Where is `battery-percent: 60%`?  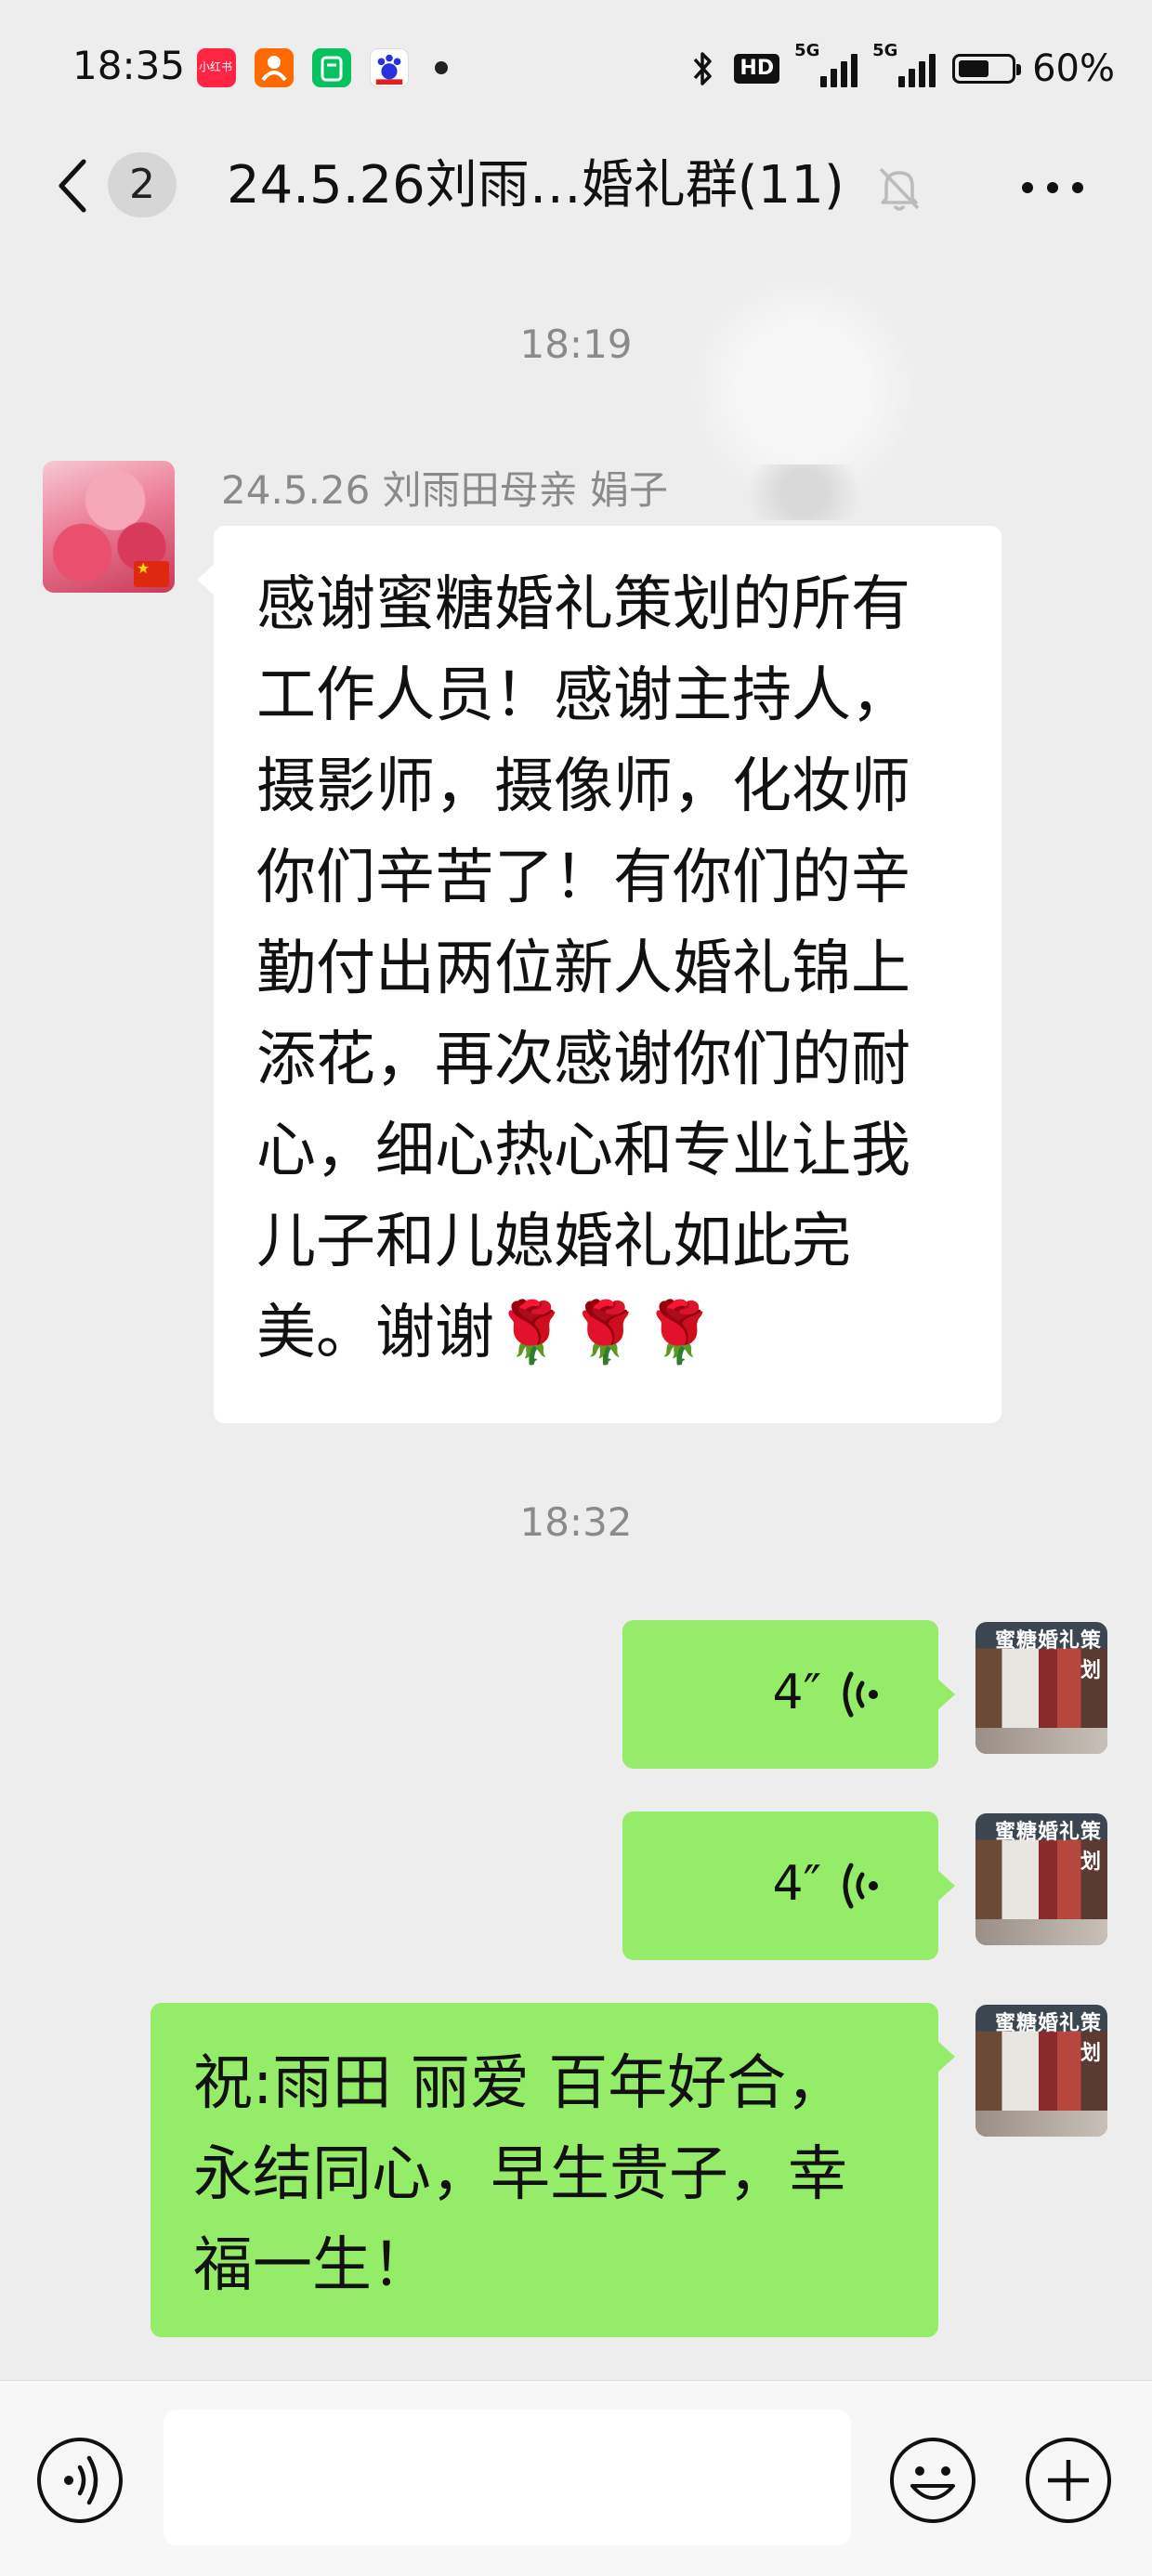 battery-percent: 60% is located at coordinates (1073, 68).